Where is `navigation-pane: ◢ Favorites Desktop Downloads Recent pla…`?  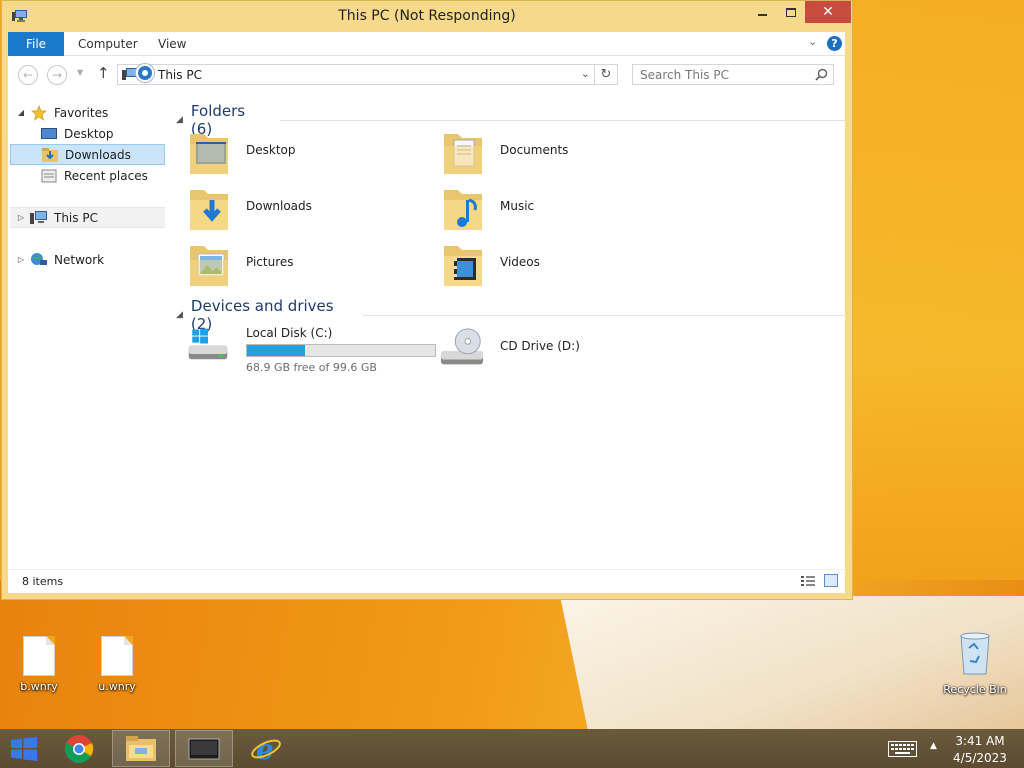 navigation-pane: ◢ Favorites Desktop Downloads Recent pla… is located at coordinates (87, 330).